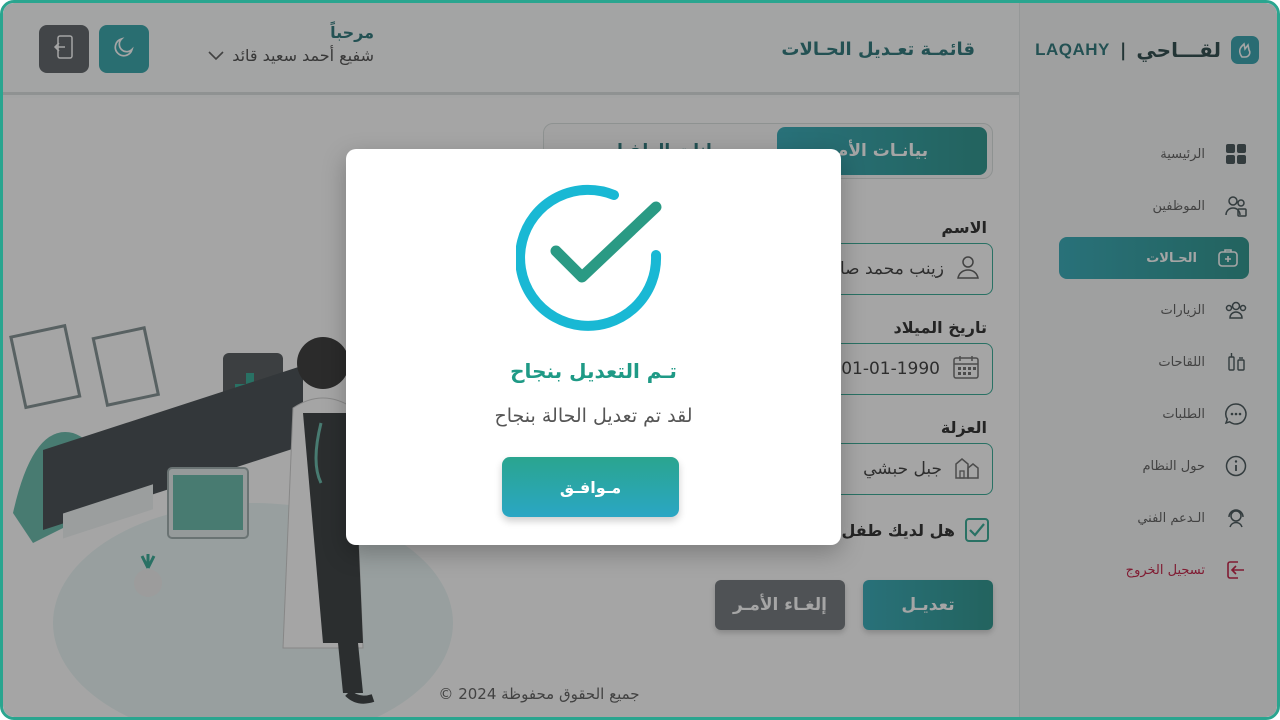  What do you see at coordinates (593, 416) in the screenshot?
I see `dialog-message: لقد تم تعديل الحالة بنجاح` at bounding box center [593, 416].